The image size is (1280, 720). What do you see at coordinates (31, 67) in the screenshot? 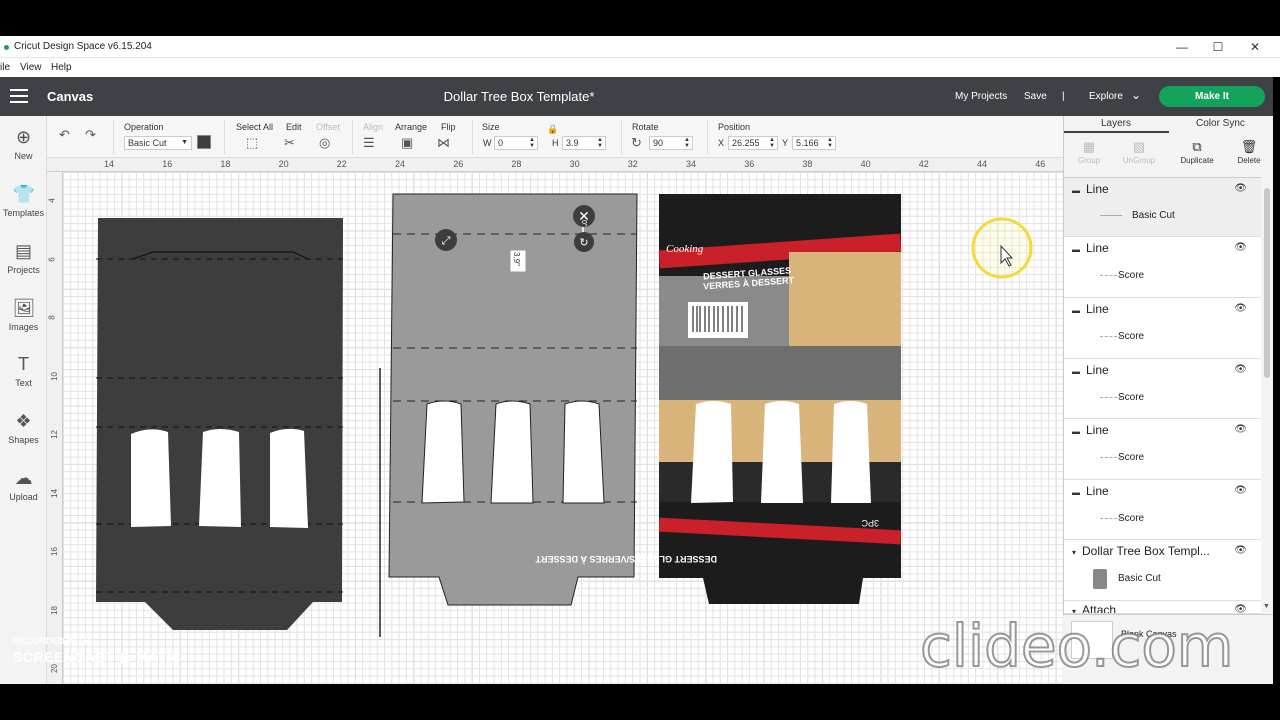
I see `menu-view: View` at bounding box center [31, 67].